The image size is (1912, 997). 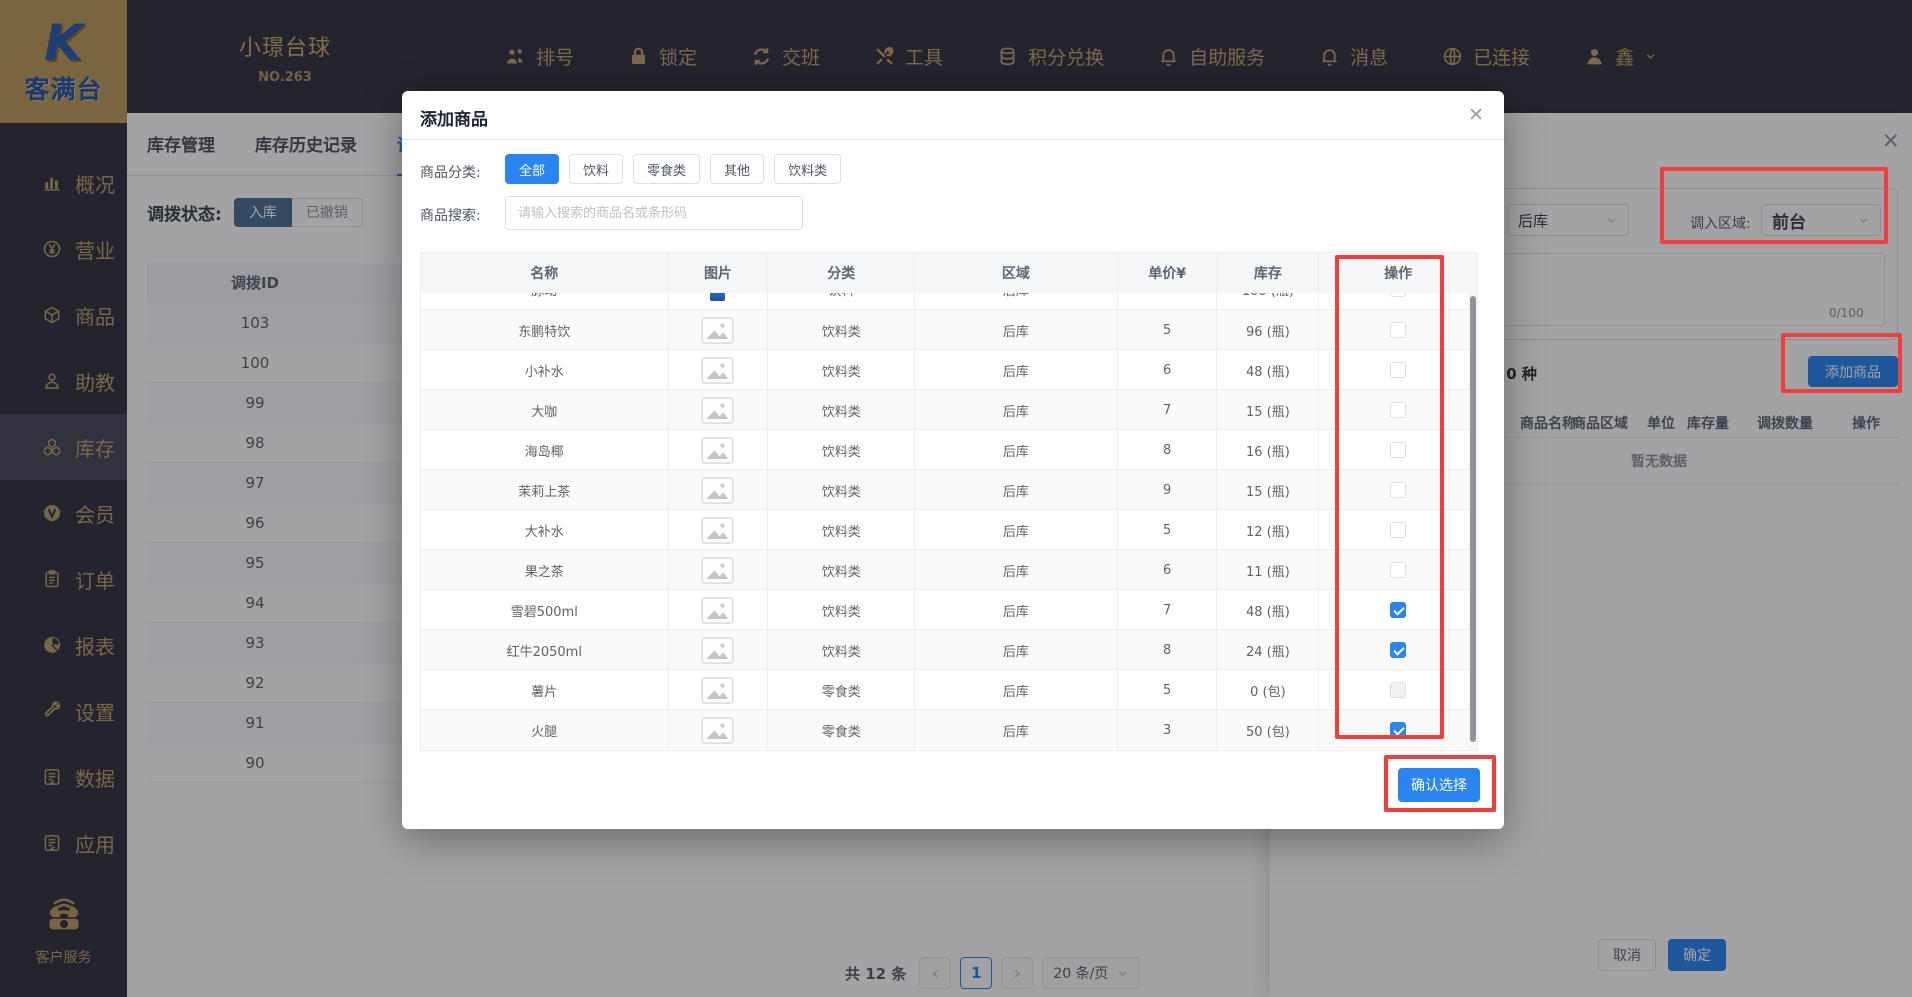 I want to click on product-column-header: 分类, so click(x=842, y=273).